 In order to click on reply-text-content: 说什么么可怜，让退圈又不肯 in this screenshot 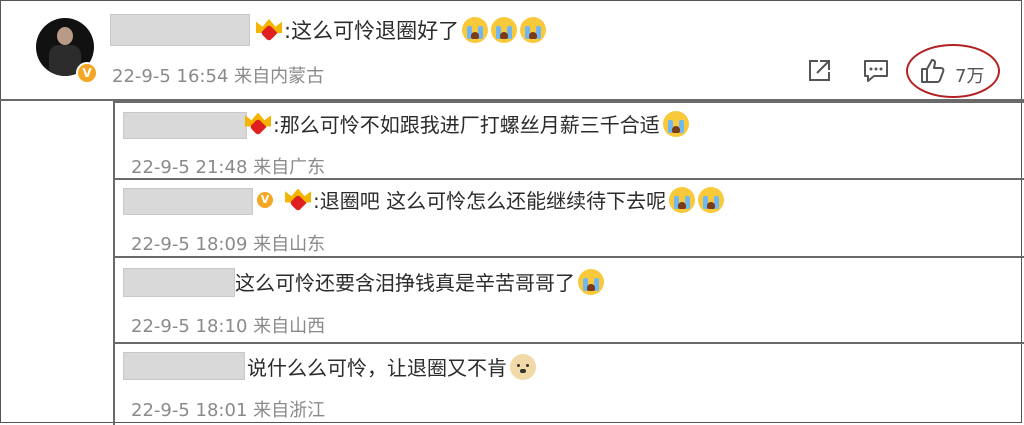, I will do `click(377, 368)`.